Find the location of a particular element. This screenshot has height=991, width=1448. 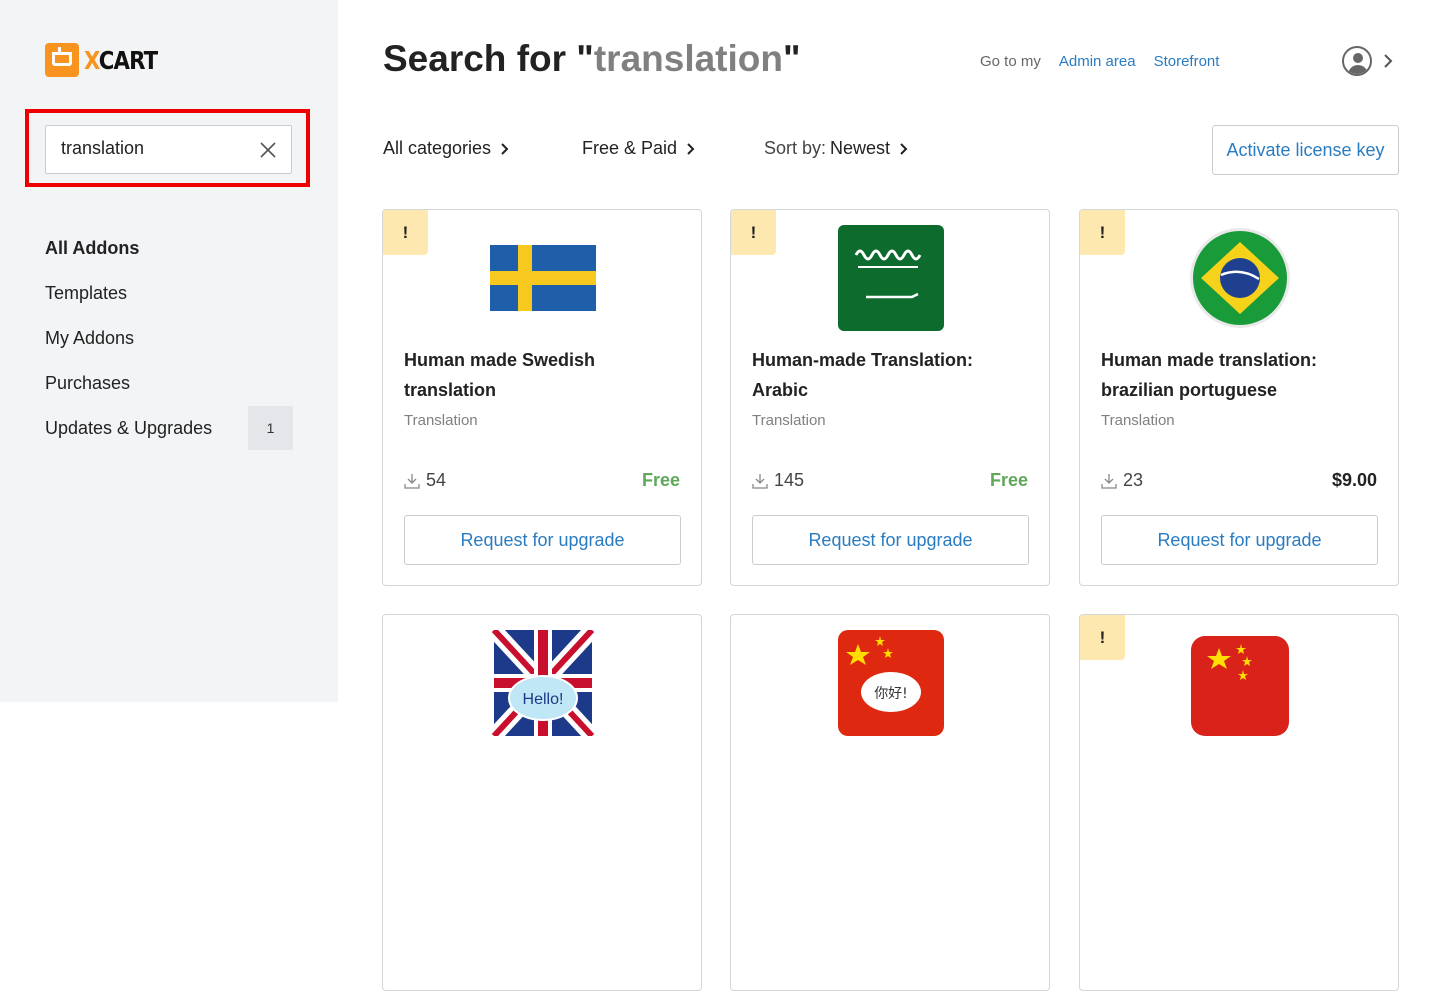

sidebar-item-my-addons: My Addons is located at coordinates (169, 338).